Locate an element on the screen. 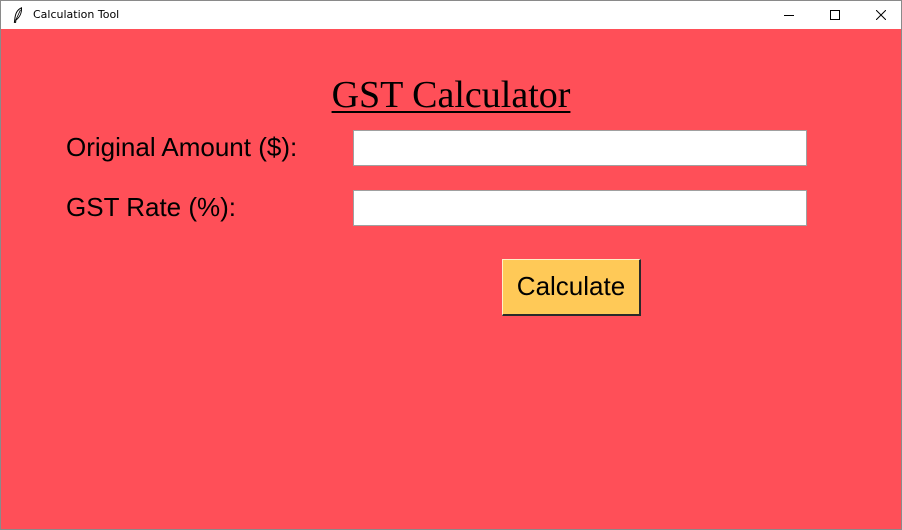 This screenshot has height=530, width=902. close-icon is located at coordinates (881, 15).